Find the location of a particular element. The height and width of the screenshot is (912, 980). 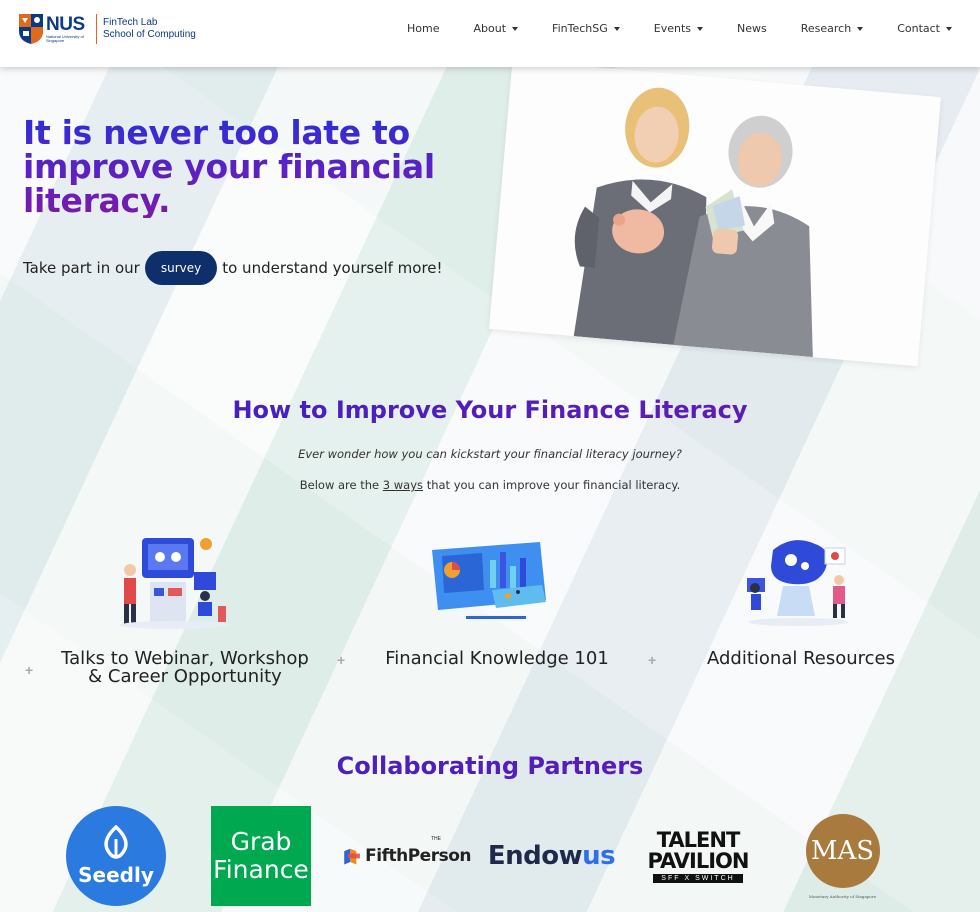

nav-research: Research is located at coordinates (832, 28).